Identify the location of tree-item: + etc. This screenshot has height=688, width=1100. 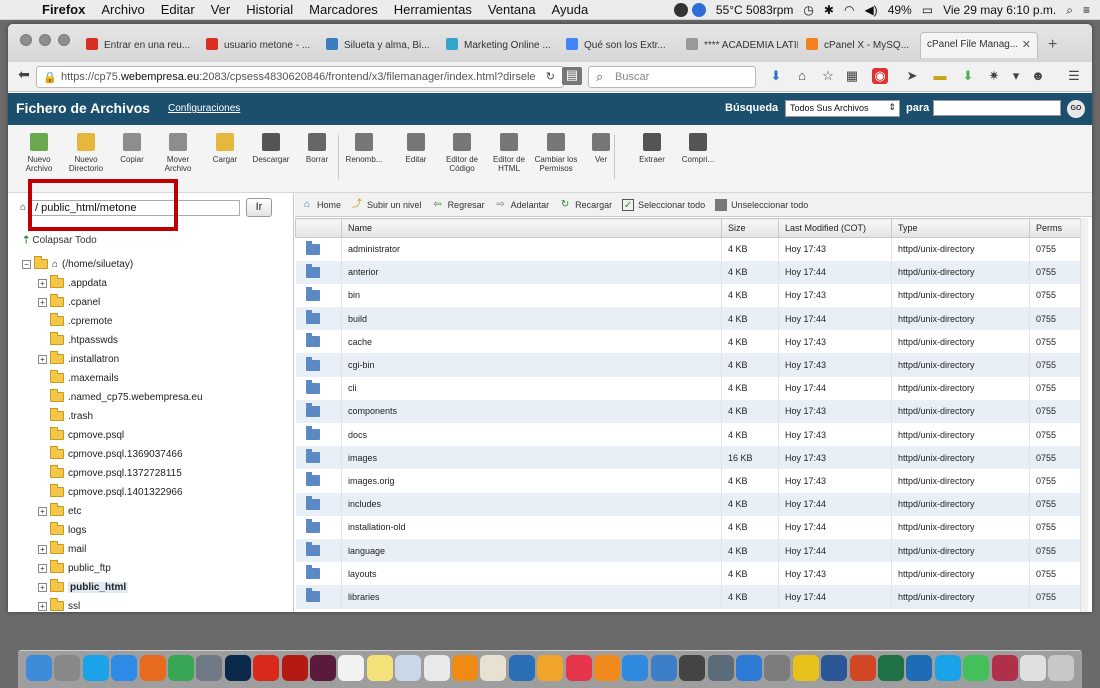
(59, 511).